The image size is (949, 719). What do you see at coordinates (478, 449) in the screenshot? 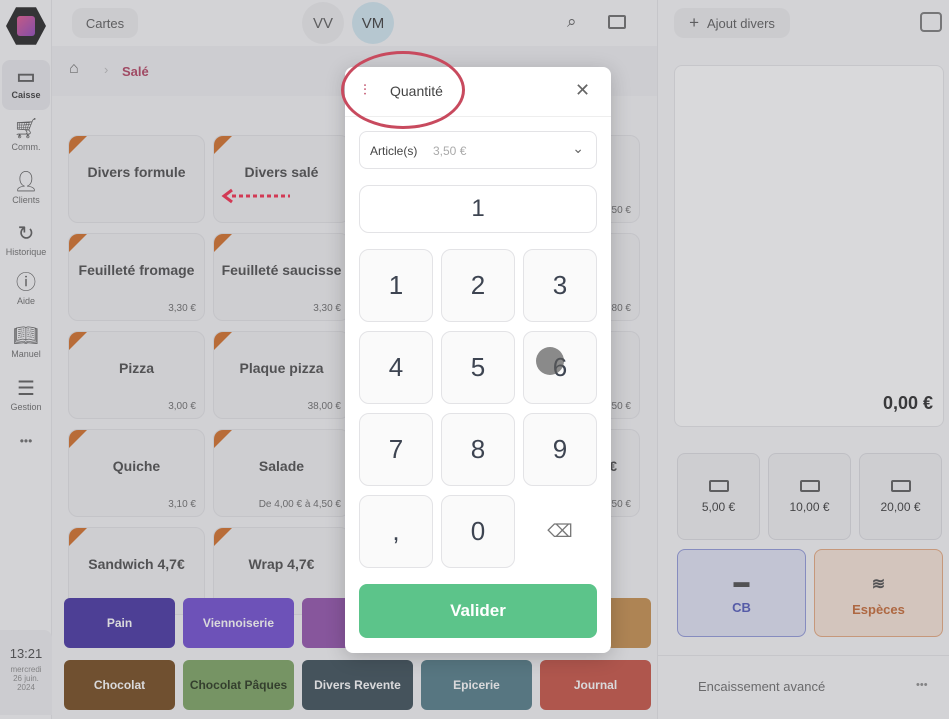
I see `key-8: 8` at bounding box center [478, 449].